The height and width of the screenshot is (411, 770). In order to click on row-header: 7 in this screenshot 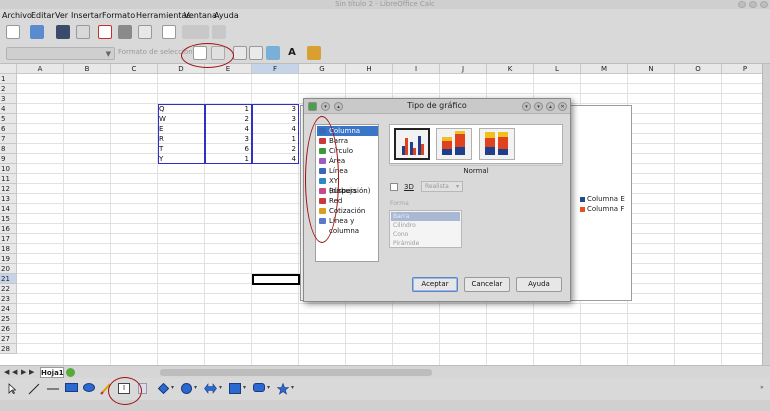, I will do `click(8, 139)`.